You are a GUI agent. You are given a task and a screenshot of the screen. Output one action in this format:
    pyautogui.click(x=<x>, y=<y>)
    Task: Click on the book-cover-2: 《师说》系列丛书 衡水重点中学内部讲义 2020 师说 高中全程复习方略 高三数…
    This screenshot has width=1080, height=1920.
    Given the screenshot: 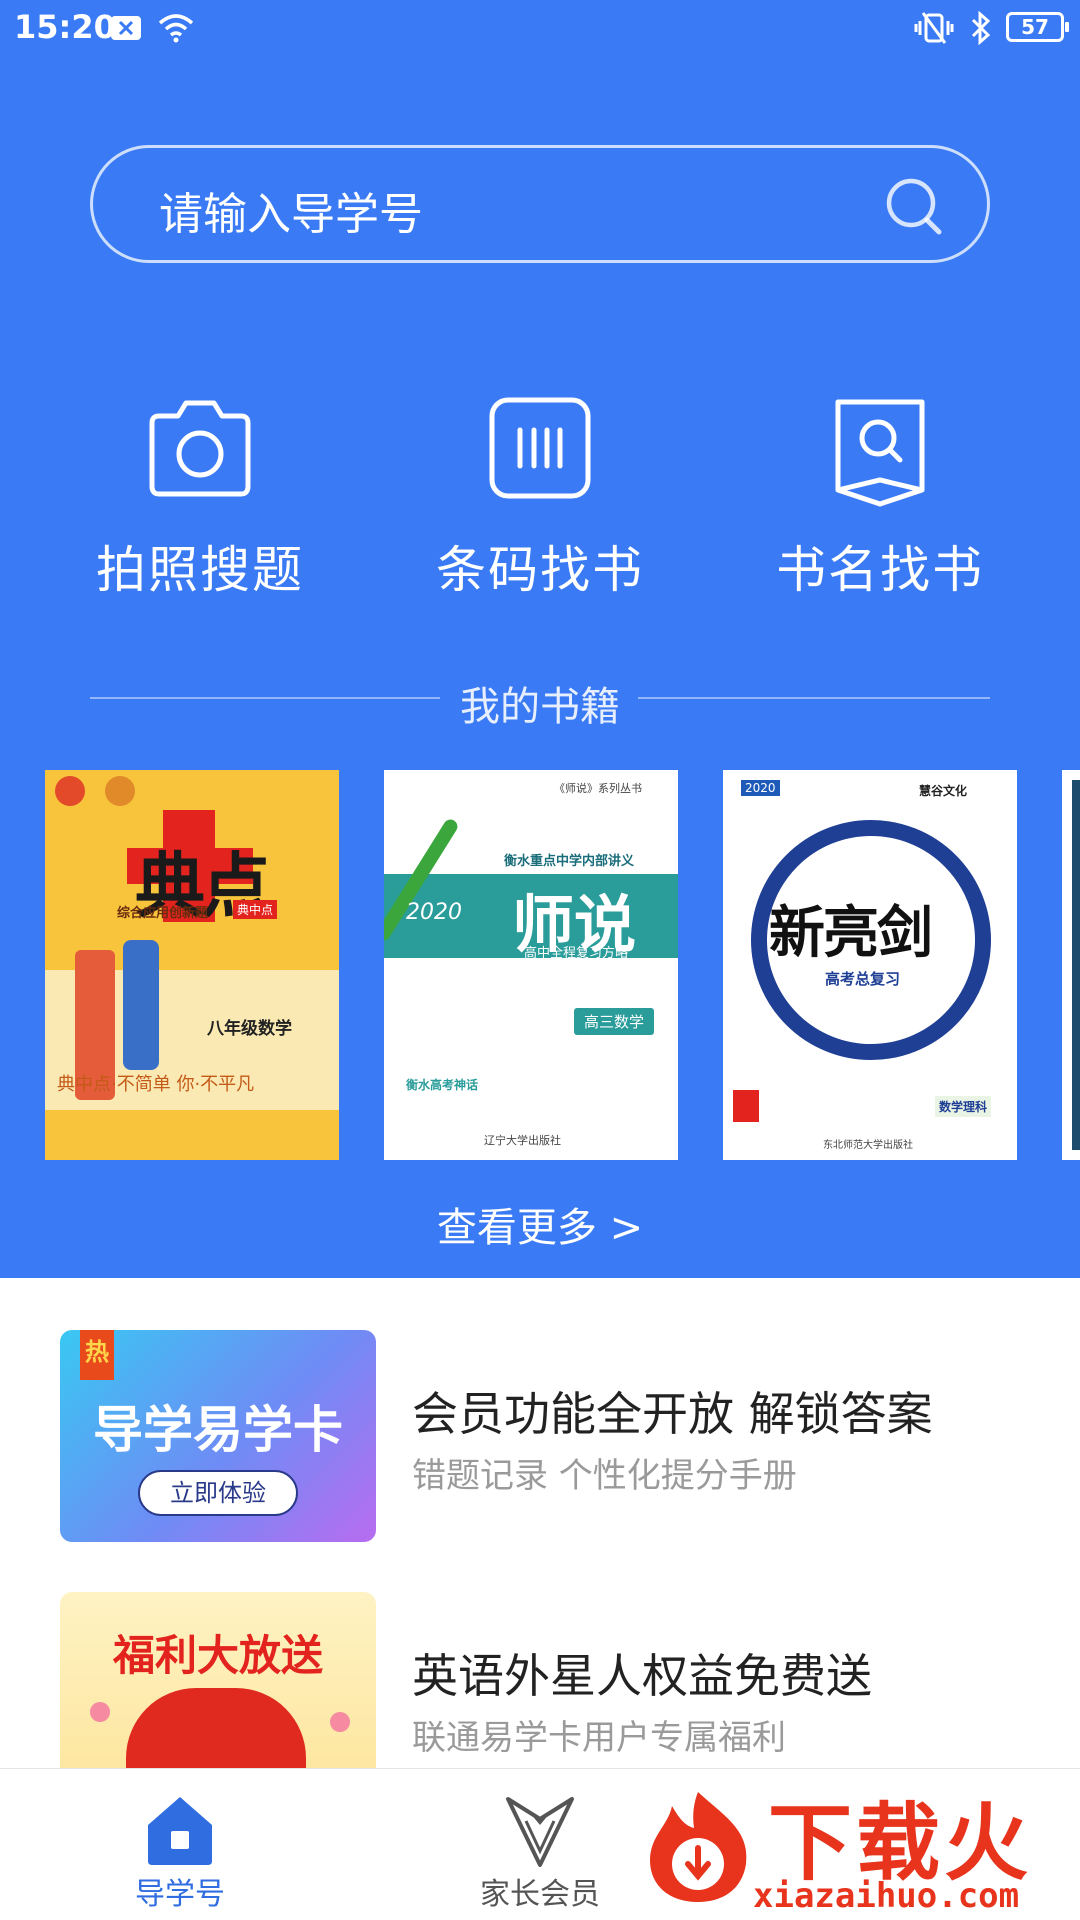 What is the action you would take?
    pyautogui.click(x=531, y=965)
    